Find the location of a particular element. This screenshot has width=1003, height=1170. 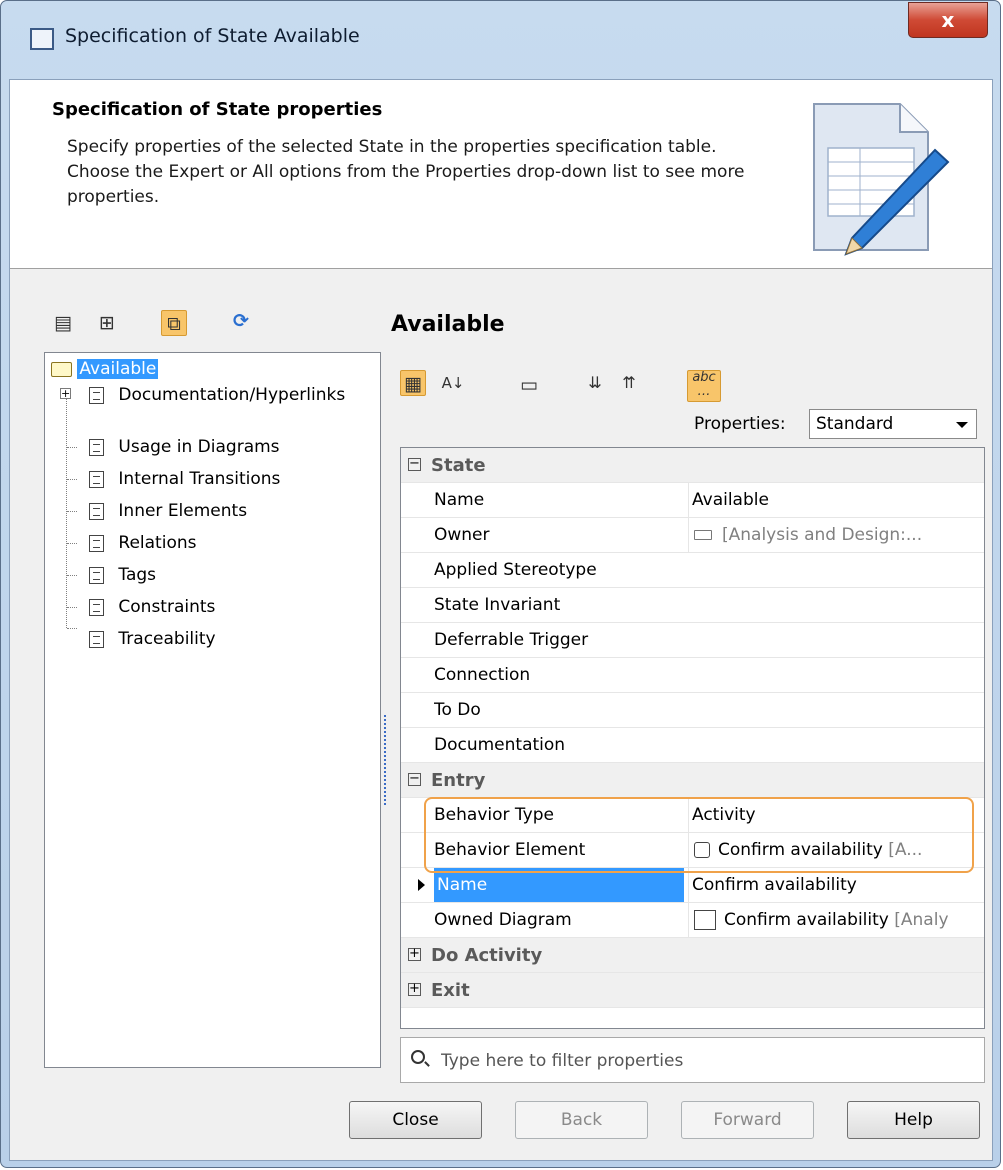

property-name: Deferrable Trigger is located at coordinates (511, 640).